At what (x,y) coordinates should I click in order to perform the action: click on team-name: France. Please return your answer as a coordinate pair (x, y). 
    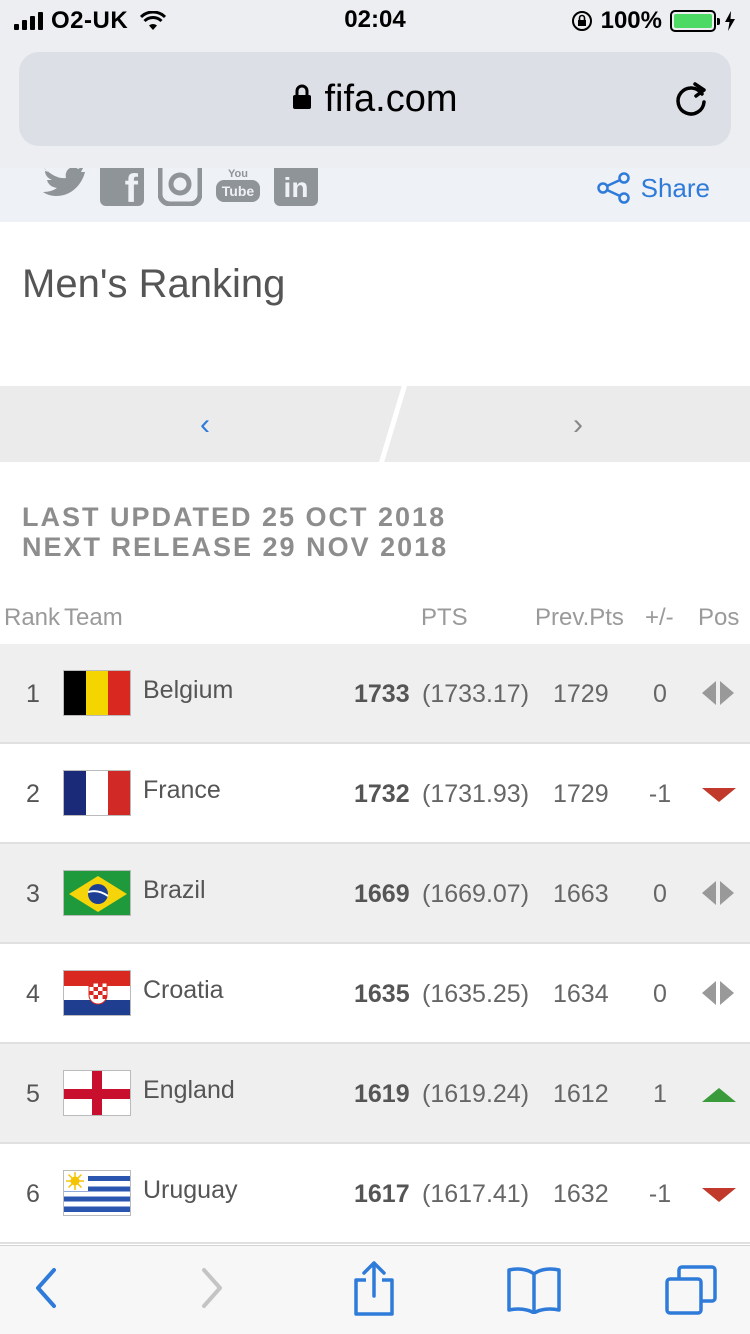
    Looking at the image, I should click on (182, 790).